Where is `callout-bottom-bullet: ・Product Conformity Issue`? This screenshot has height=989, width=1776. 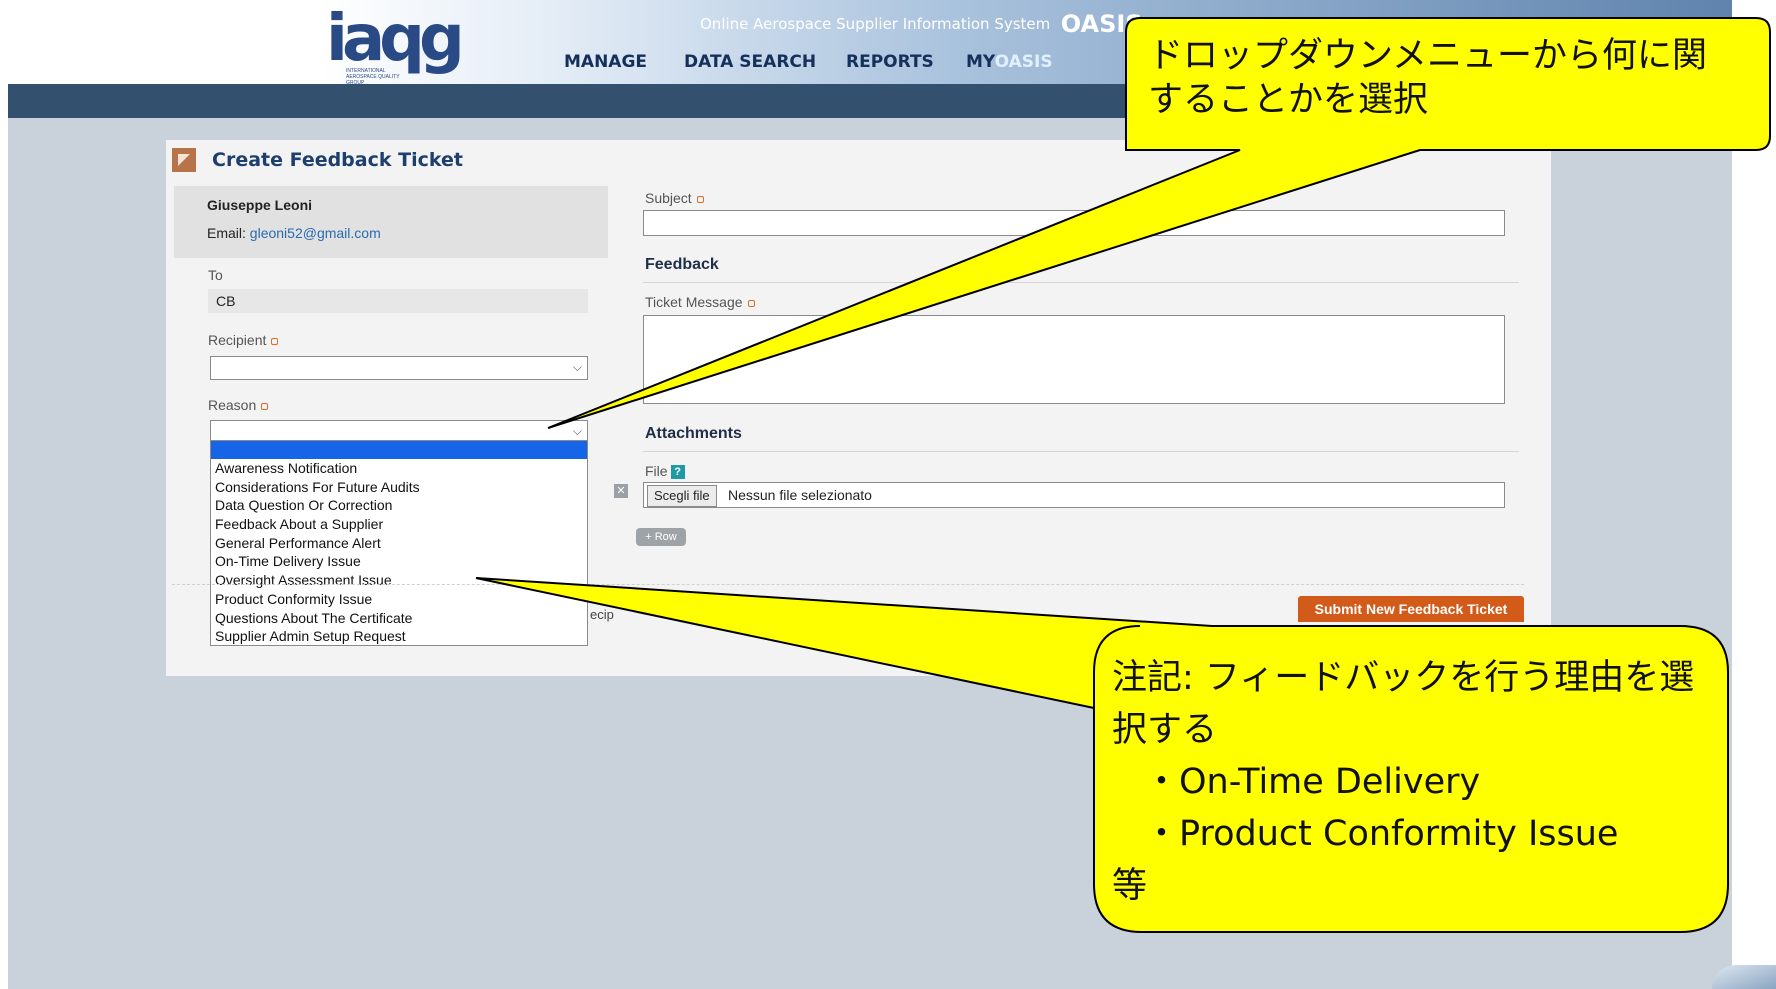 callout-bottom-bullet: ・Product Conformity Issue is located at coordinates (1381, 834).